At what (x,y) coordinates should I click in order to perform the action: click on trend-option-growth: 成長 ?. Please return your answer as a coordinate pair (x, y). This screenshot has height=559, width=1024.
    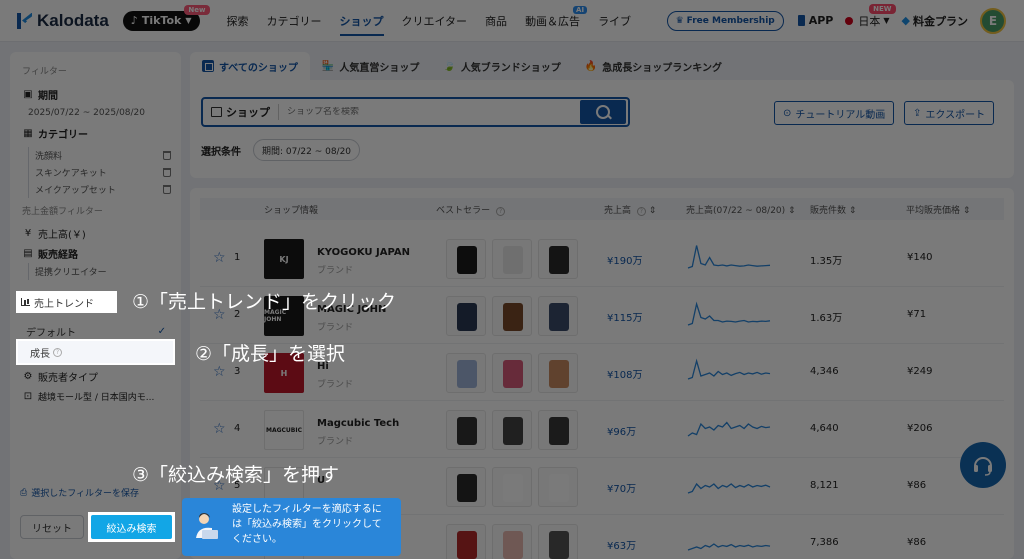
    Looking at the image, I should click on (95, 352).